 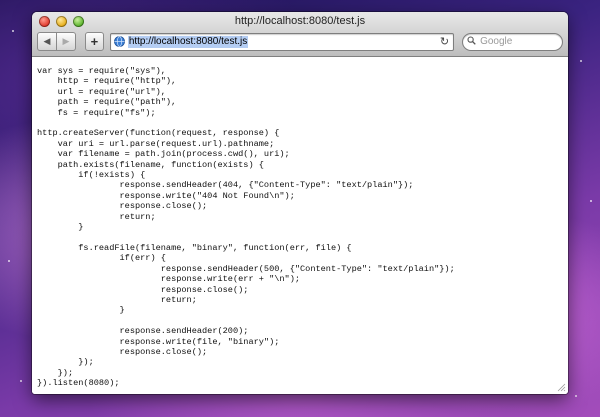 What do you see at coordinates (101, 258) in the screenshot?
I see `code-line: if(err) {` at bounding box center [101, 258].